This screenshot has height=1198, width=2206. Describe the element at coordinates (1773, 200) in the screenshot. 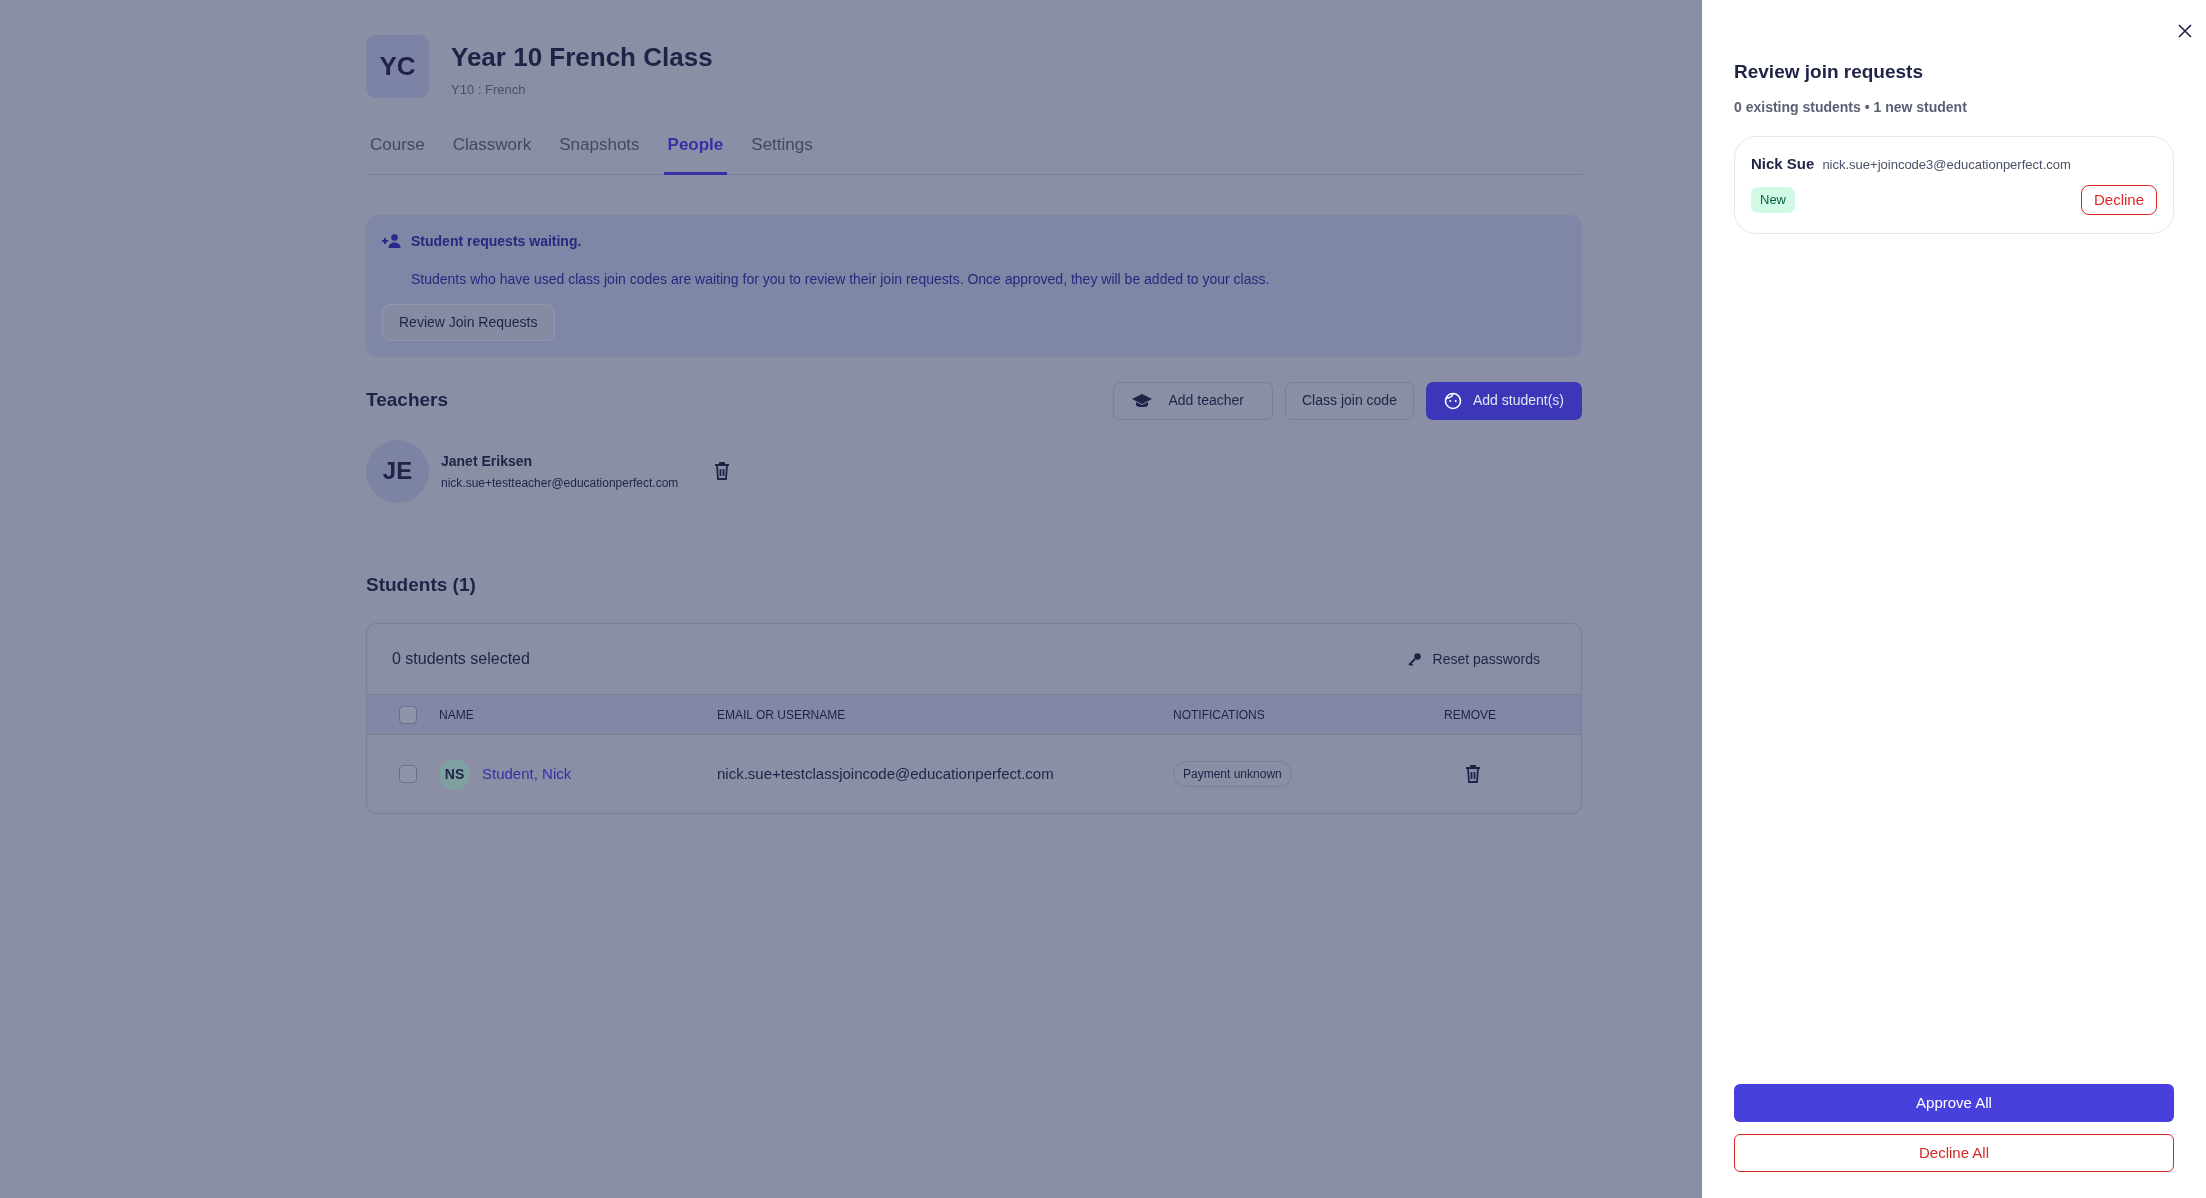

I see `status-badge: New` at that location.